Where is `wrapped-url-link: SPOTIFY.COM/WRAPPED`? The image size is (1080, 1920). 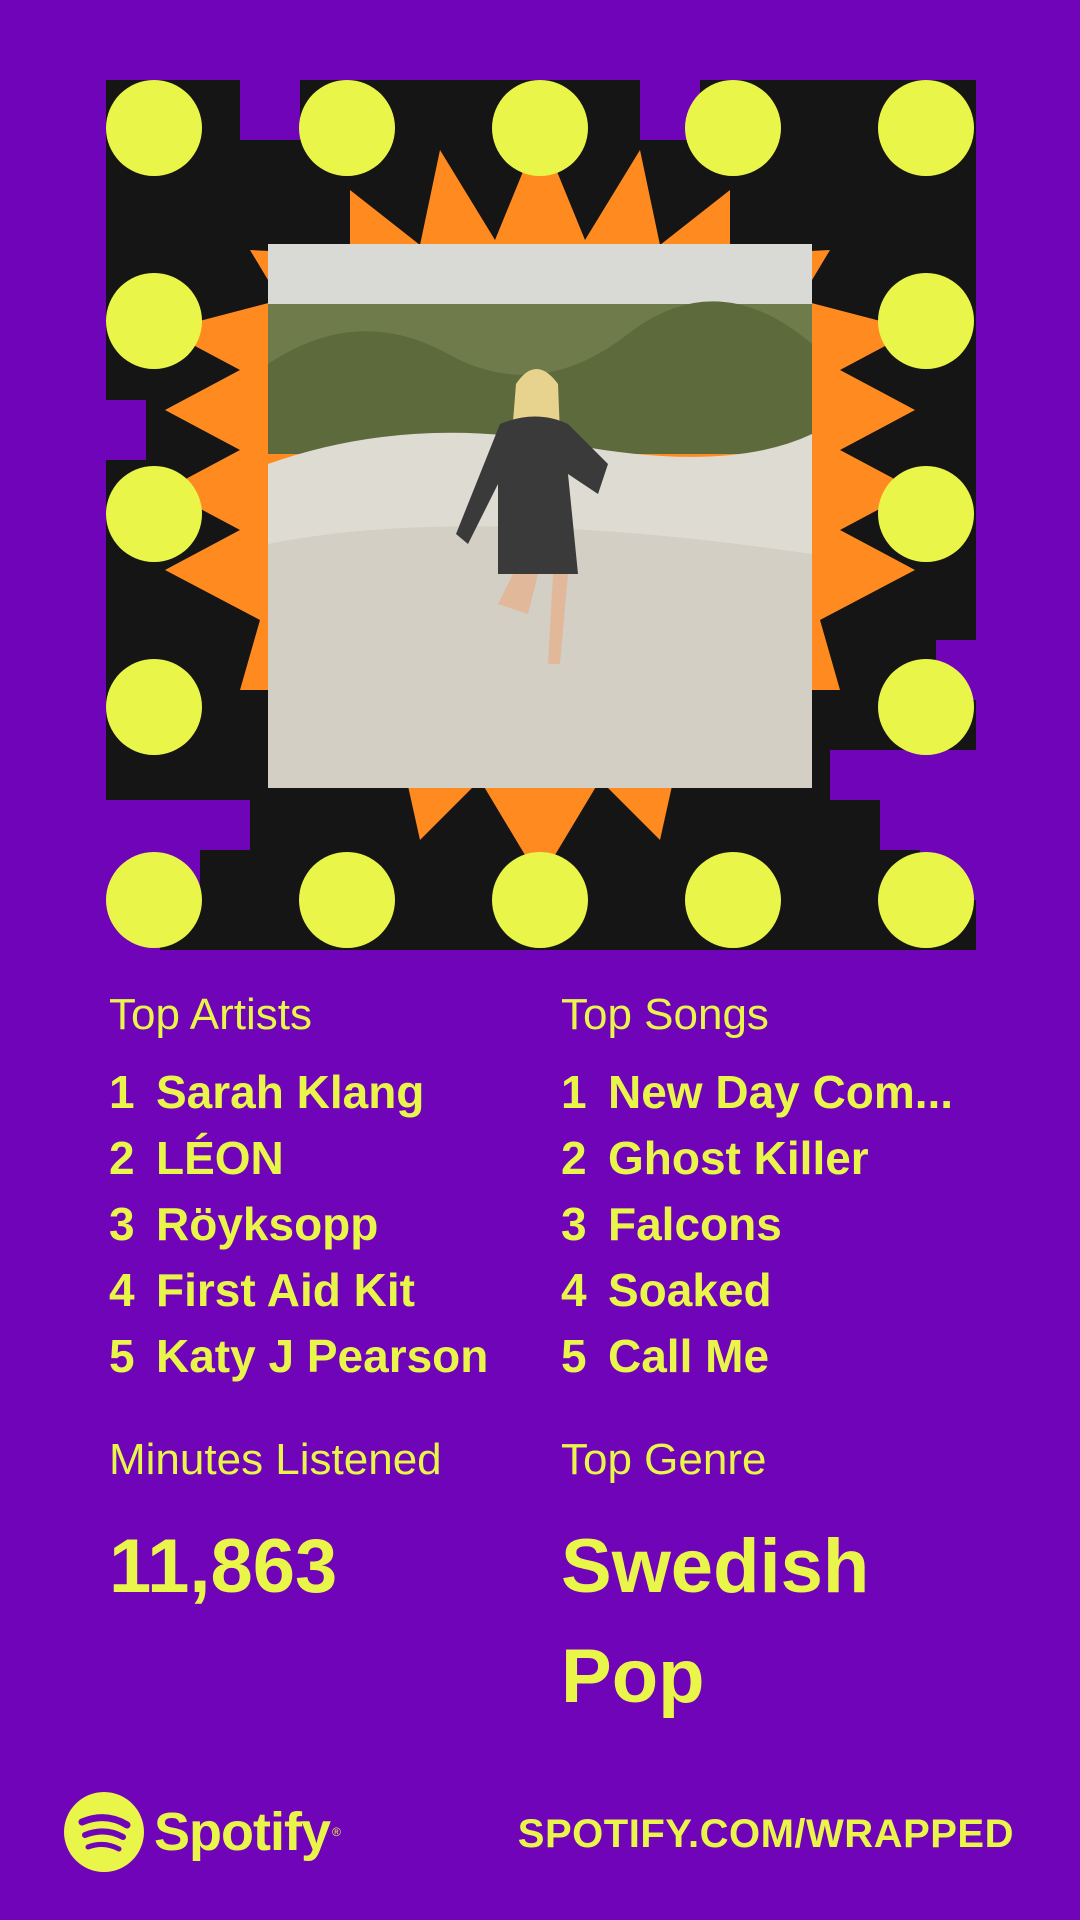 wrapped-url-link: SPOTIFY.COM/WRAPPED is located at coordinates (766, 1834).